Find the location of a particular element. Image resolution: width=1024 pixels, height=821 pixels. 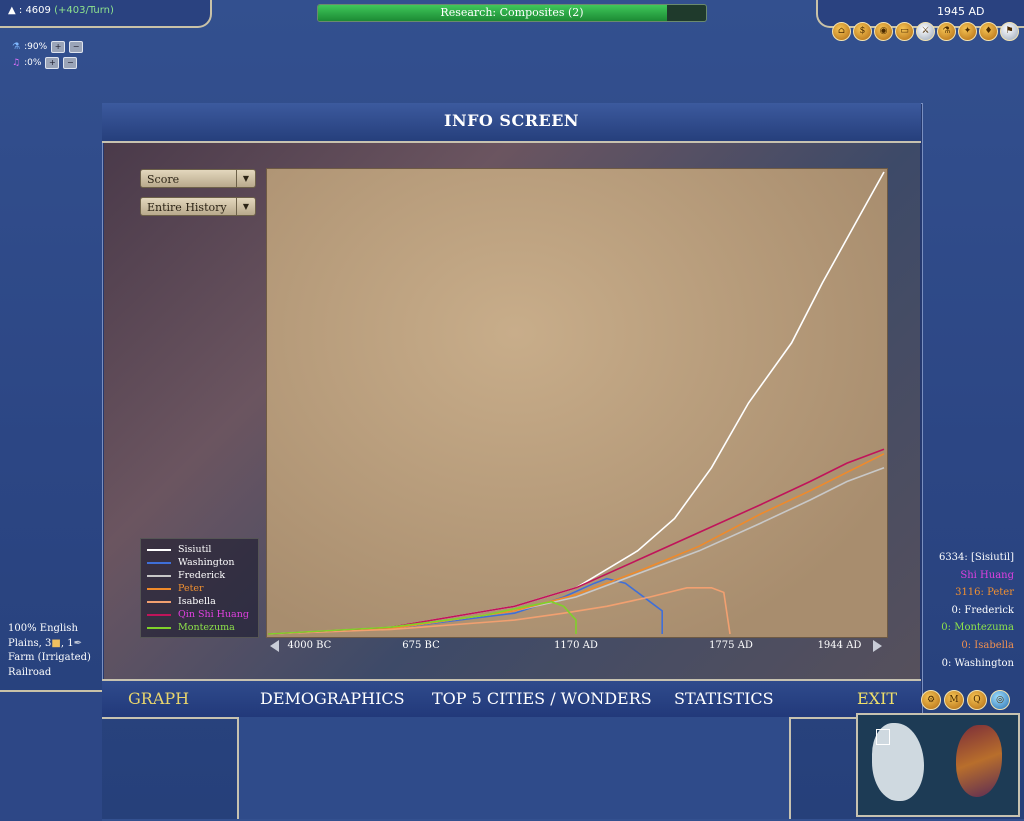

science-decrease-button: − is located at coordinates (76, 47).